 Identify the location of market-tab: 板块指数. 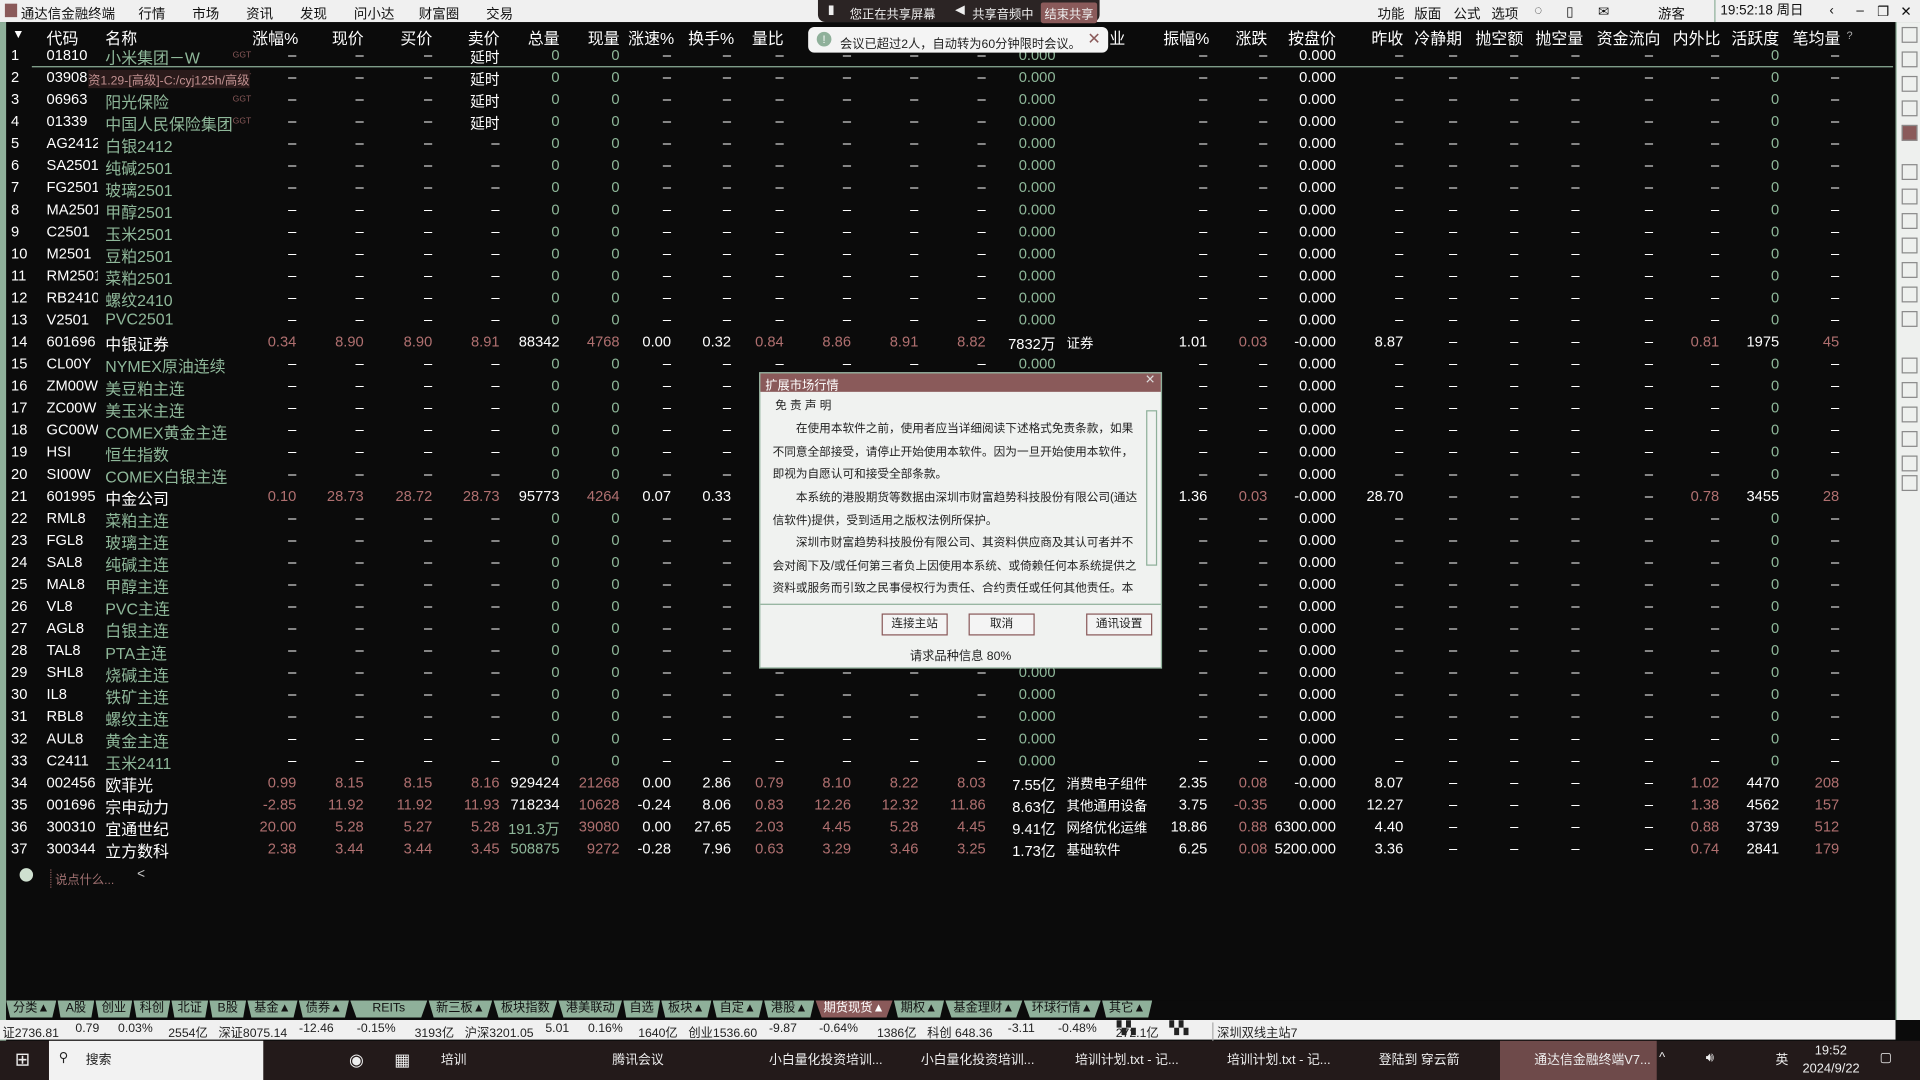
(525, 1009).